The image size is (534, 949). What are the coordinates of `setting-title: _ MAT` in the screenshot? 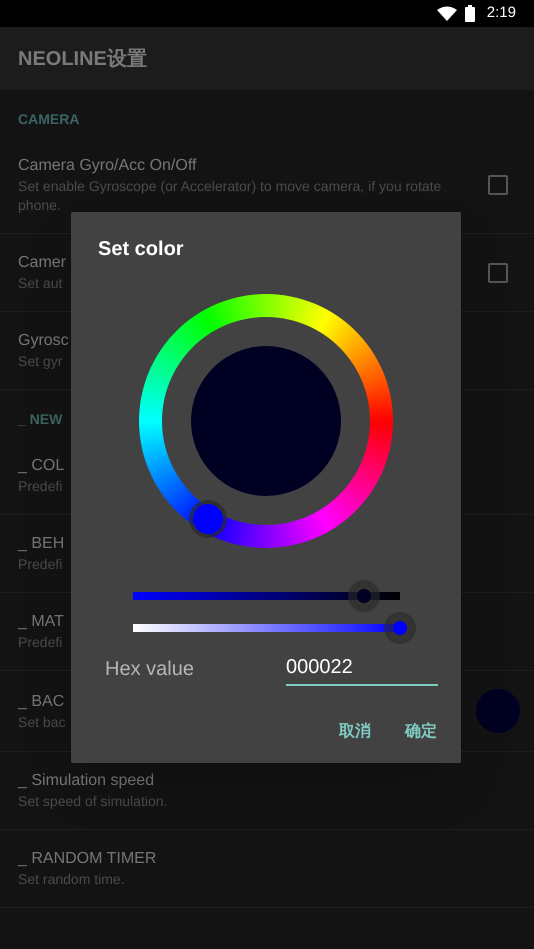 It's located at (41, 622).